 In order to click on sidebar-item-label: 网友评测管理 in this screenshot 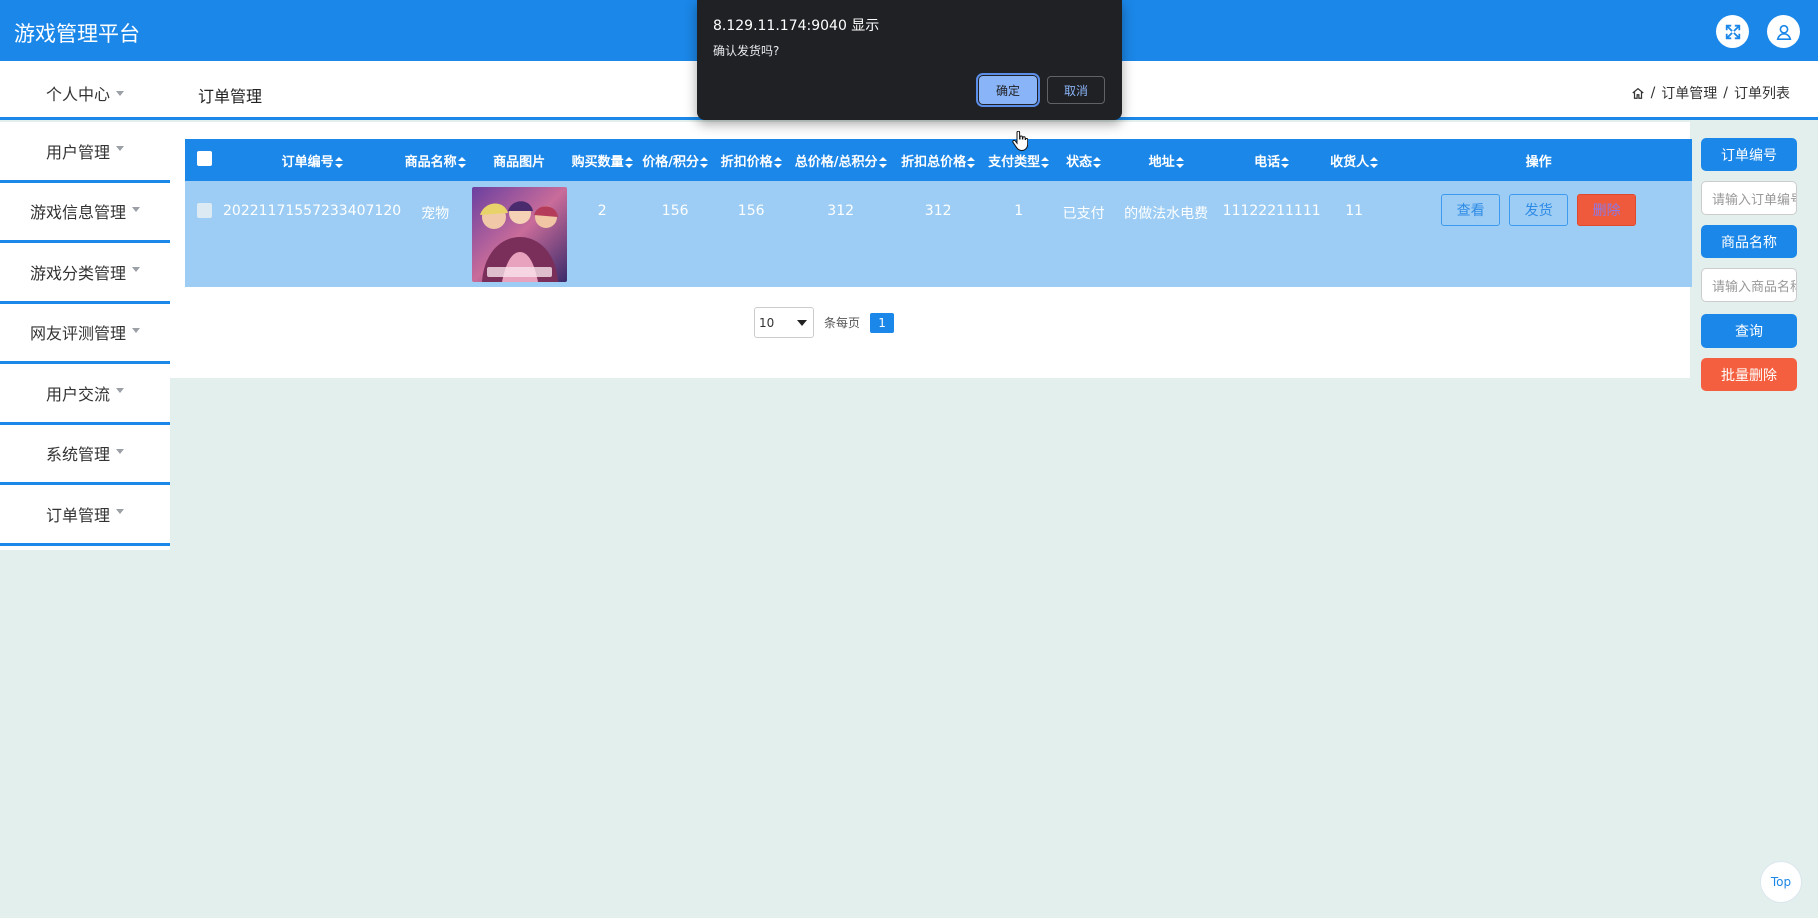, I will do `click(77, 334)`.